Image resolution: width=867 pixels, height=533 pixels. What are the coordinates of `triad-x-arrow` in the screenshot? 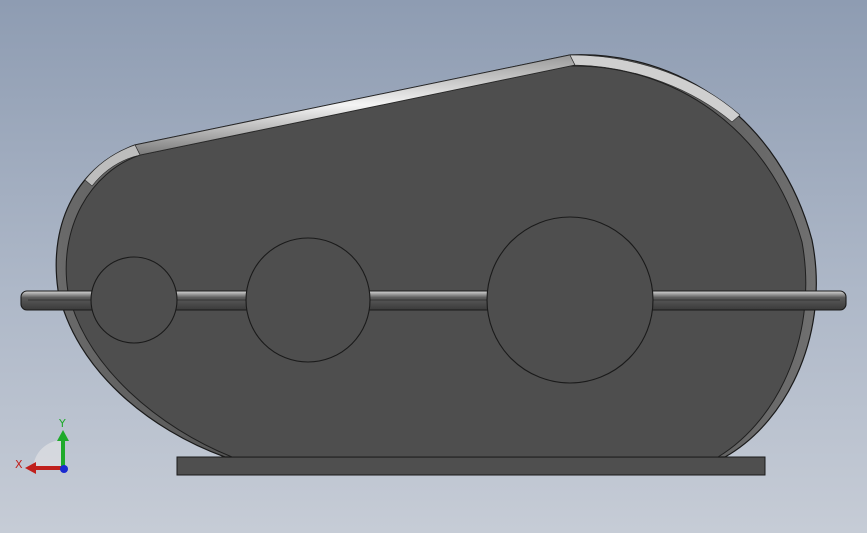 It's located at (30, 468).